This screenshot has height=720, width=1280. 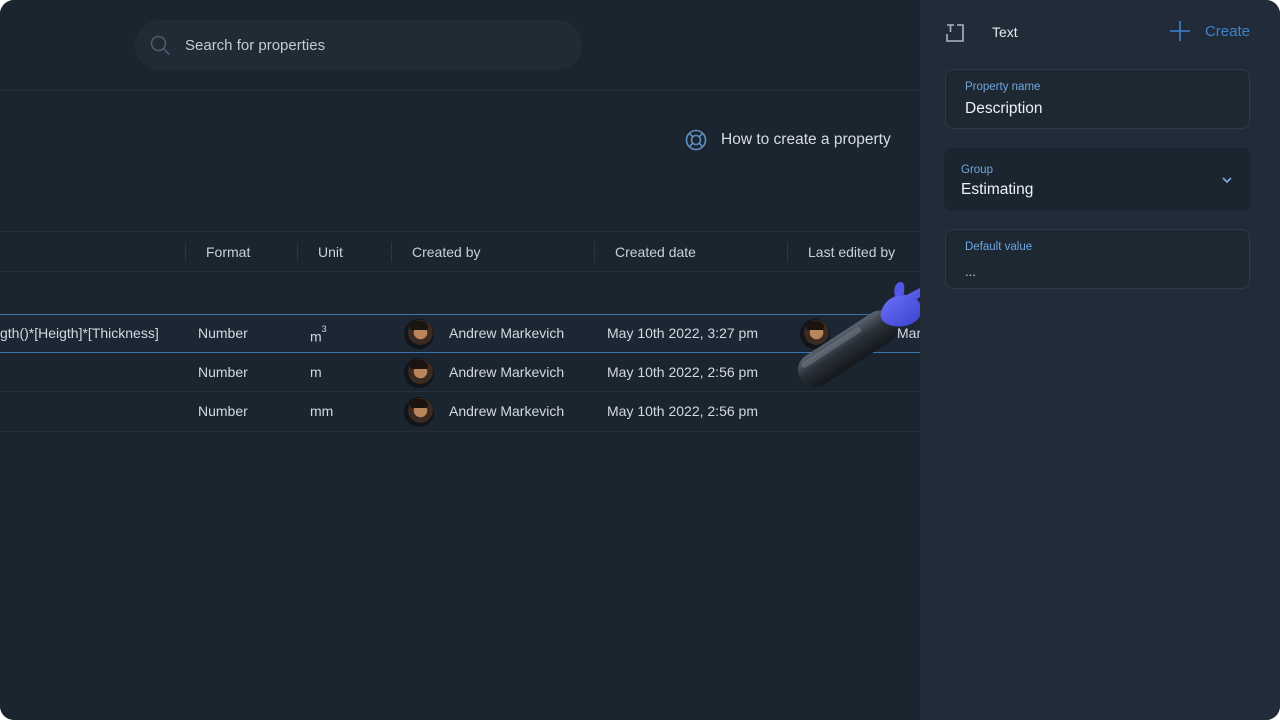 I want to click on unit-base: m, so click(x=316, y=336).